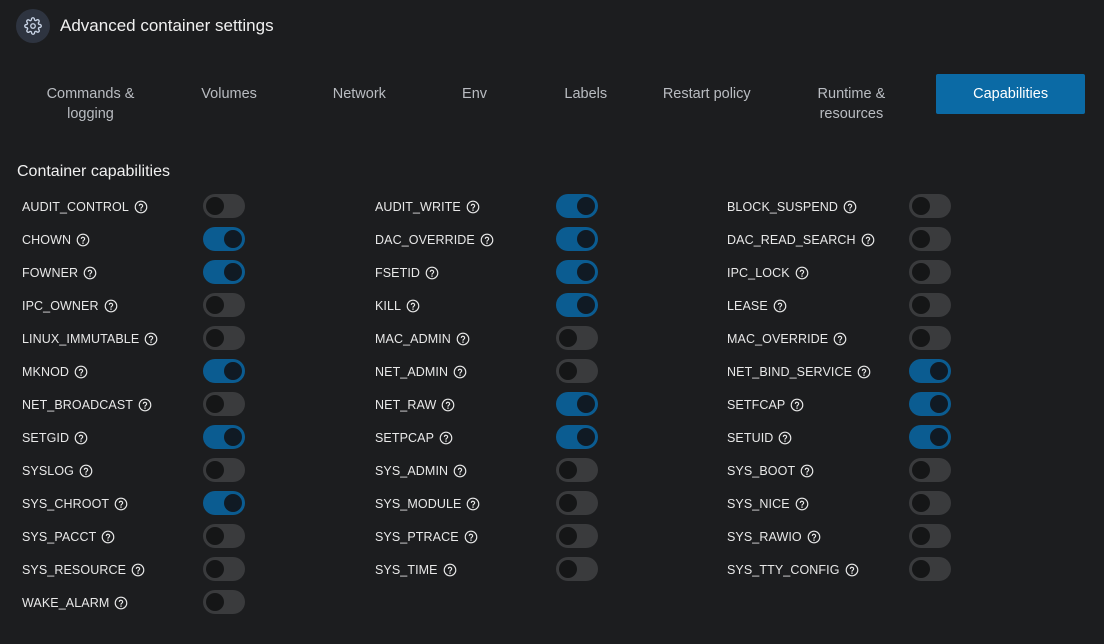 This screenshot has width=1104, height=644. What do you see at coordinates (577, 272) in the screenshot?
I see `toggle-fsetid` at bounding box center [577, 272].